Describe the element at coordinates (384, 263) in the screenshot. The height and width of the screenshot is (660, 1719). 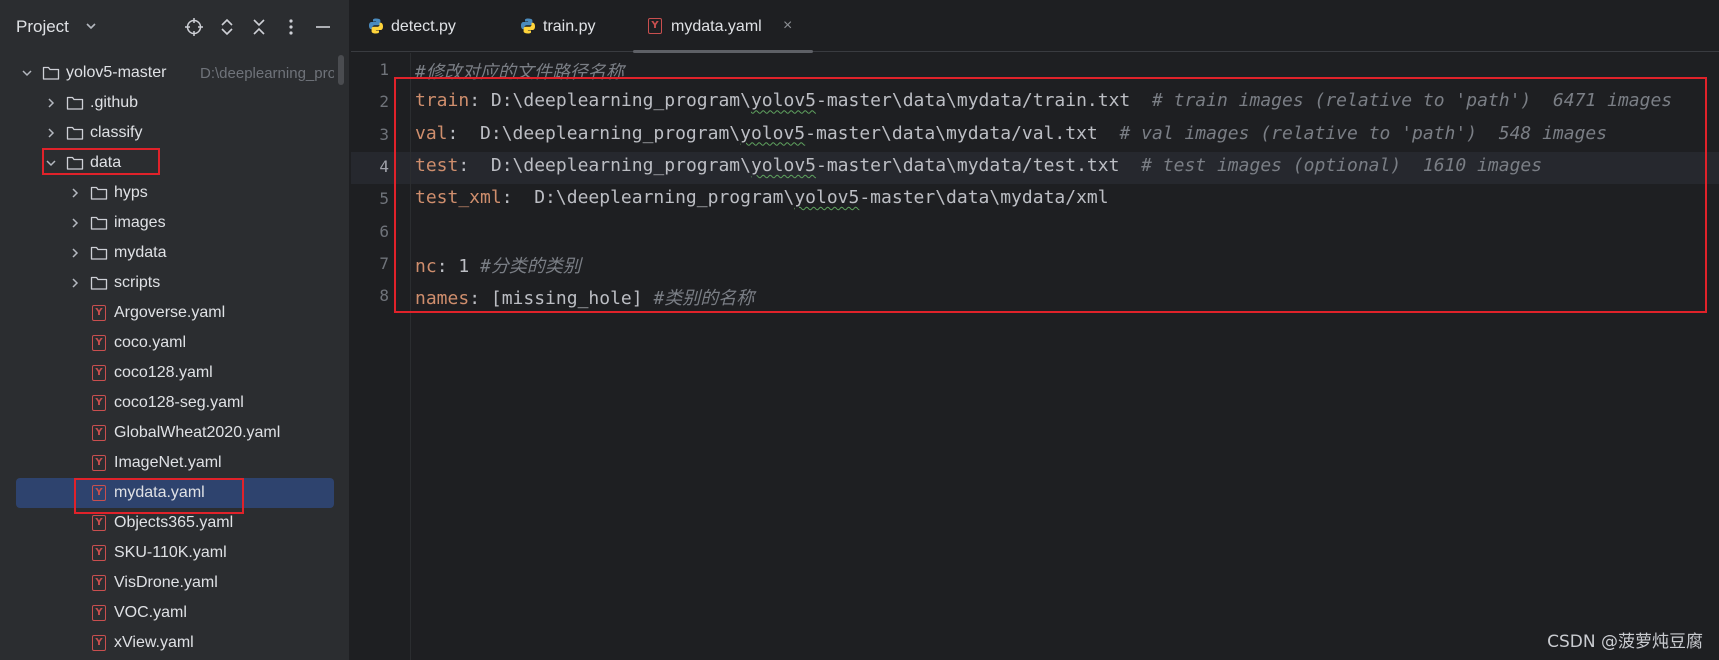
I see `line-number: 7` at that location.